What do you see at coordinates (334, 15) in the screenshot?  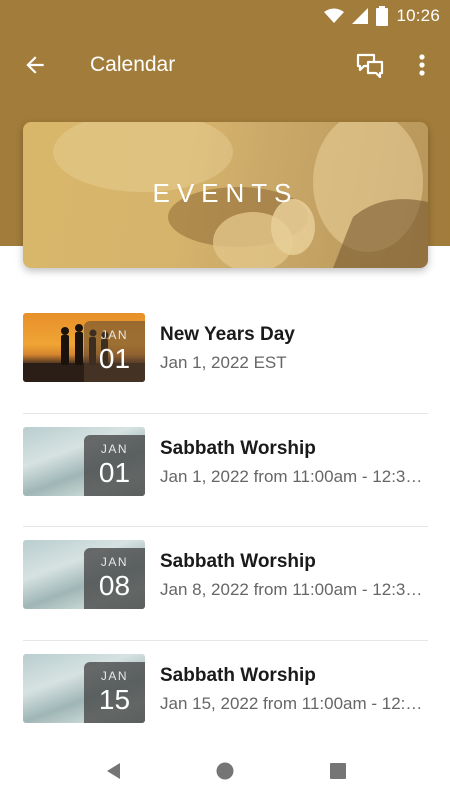 I see `wifi-icon` at bounding box center [334, 15].